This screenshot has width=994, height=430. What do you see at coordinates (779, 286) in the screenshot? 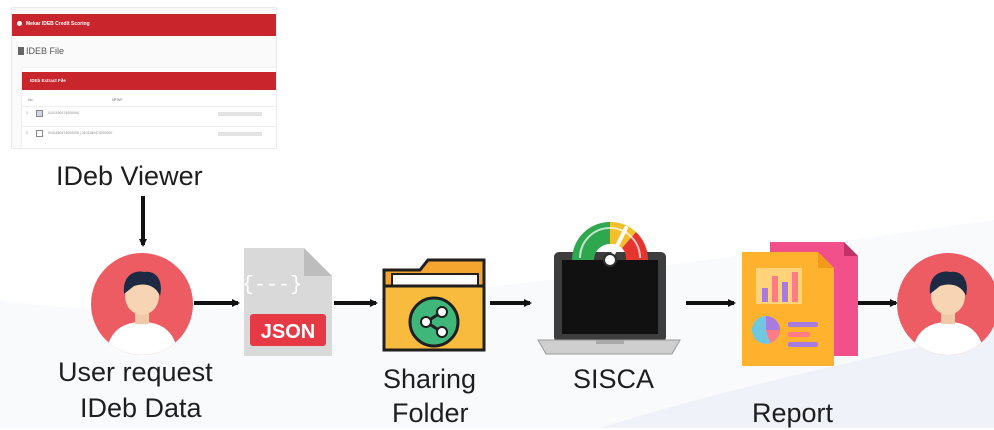
I see `bar-chart-icon` at bounding box center [779, 286].